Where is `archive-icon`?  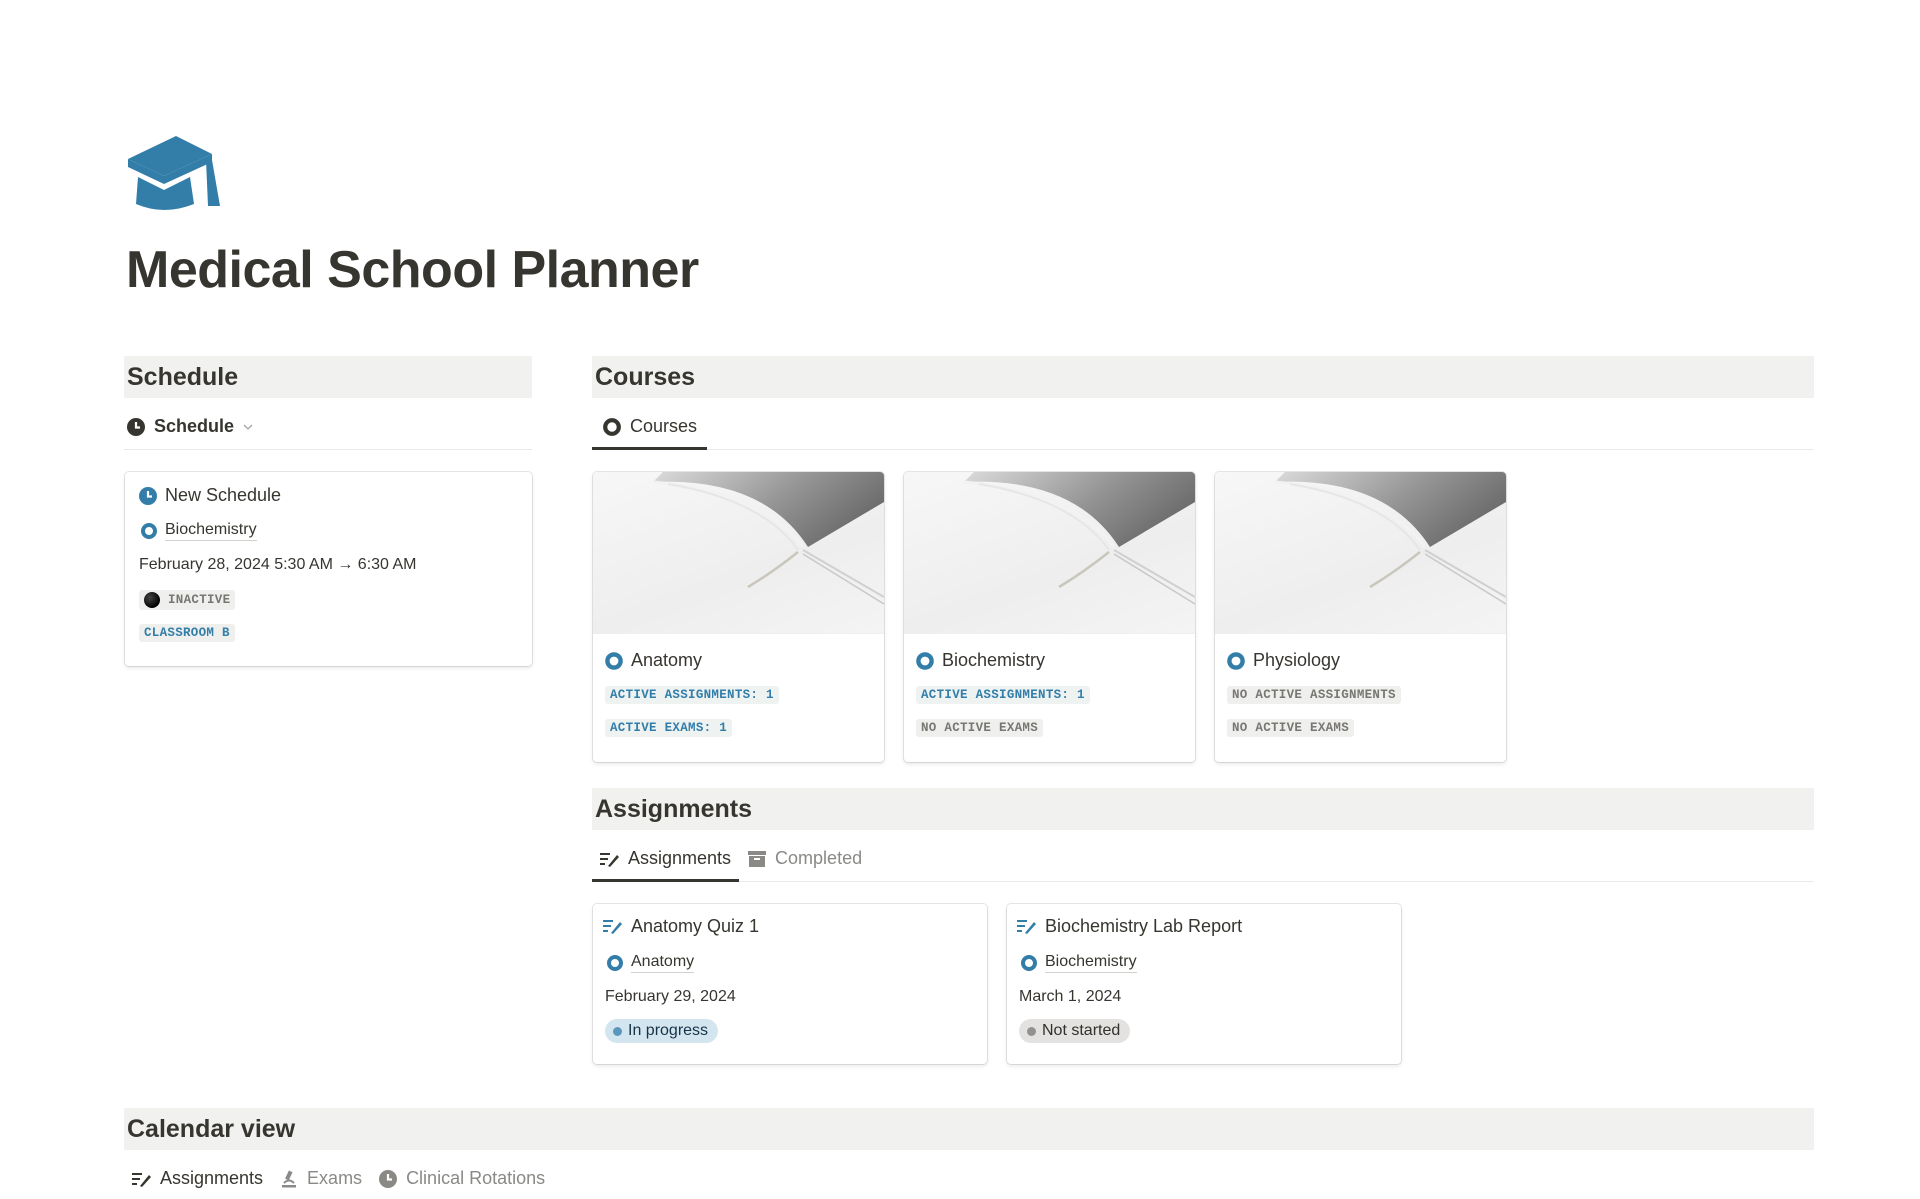 archive-icon is located at coordinates (757, 859).